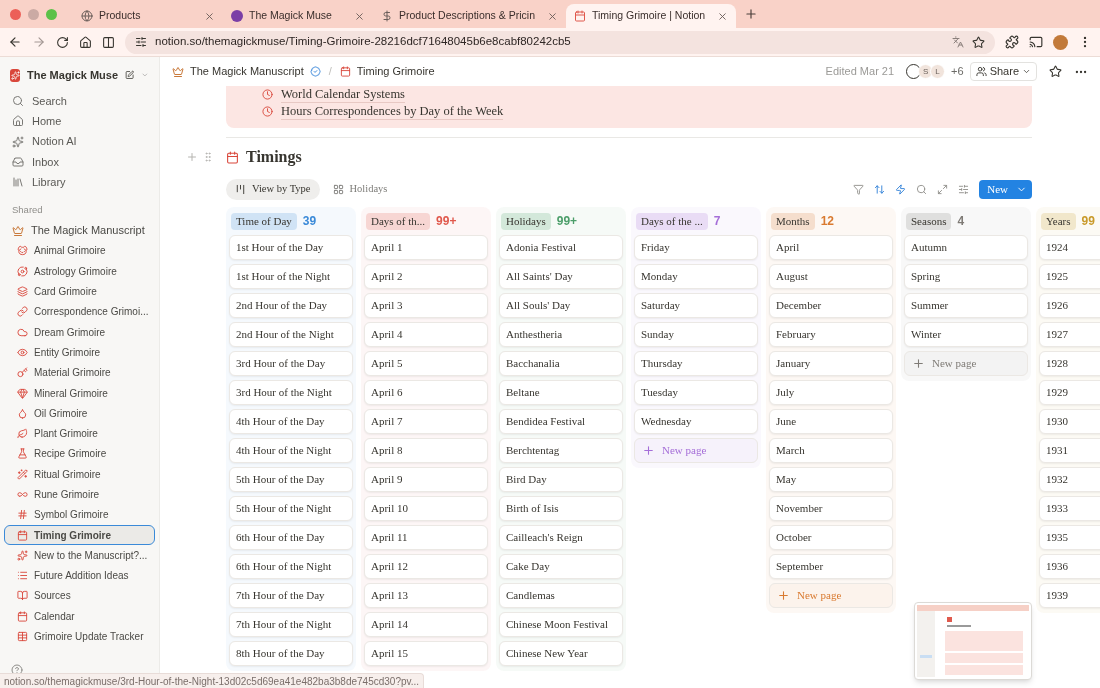 Image resolution: width=1100 pixels, height=688 pixels. Describe the element at coordinates (291, 276) in the screenshot. I see `board-card: 1st Hour of the Night` at that location.